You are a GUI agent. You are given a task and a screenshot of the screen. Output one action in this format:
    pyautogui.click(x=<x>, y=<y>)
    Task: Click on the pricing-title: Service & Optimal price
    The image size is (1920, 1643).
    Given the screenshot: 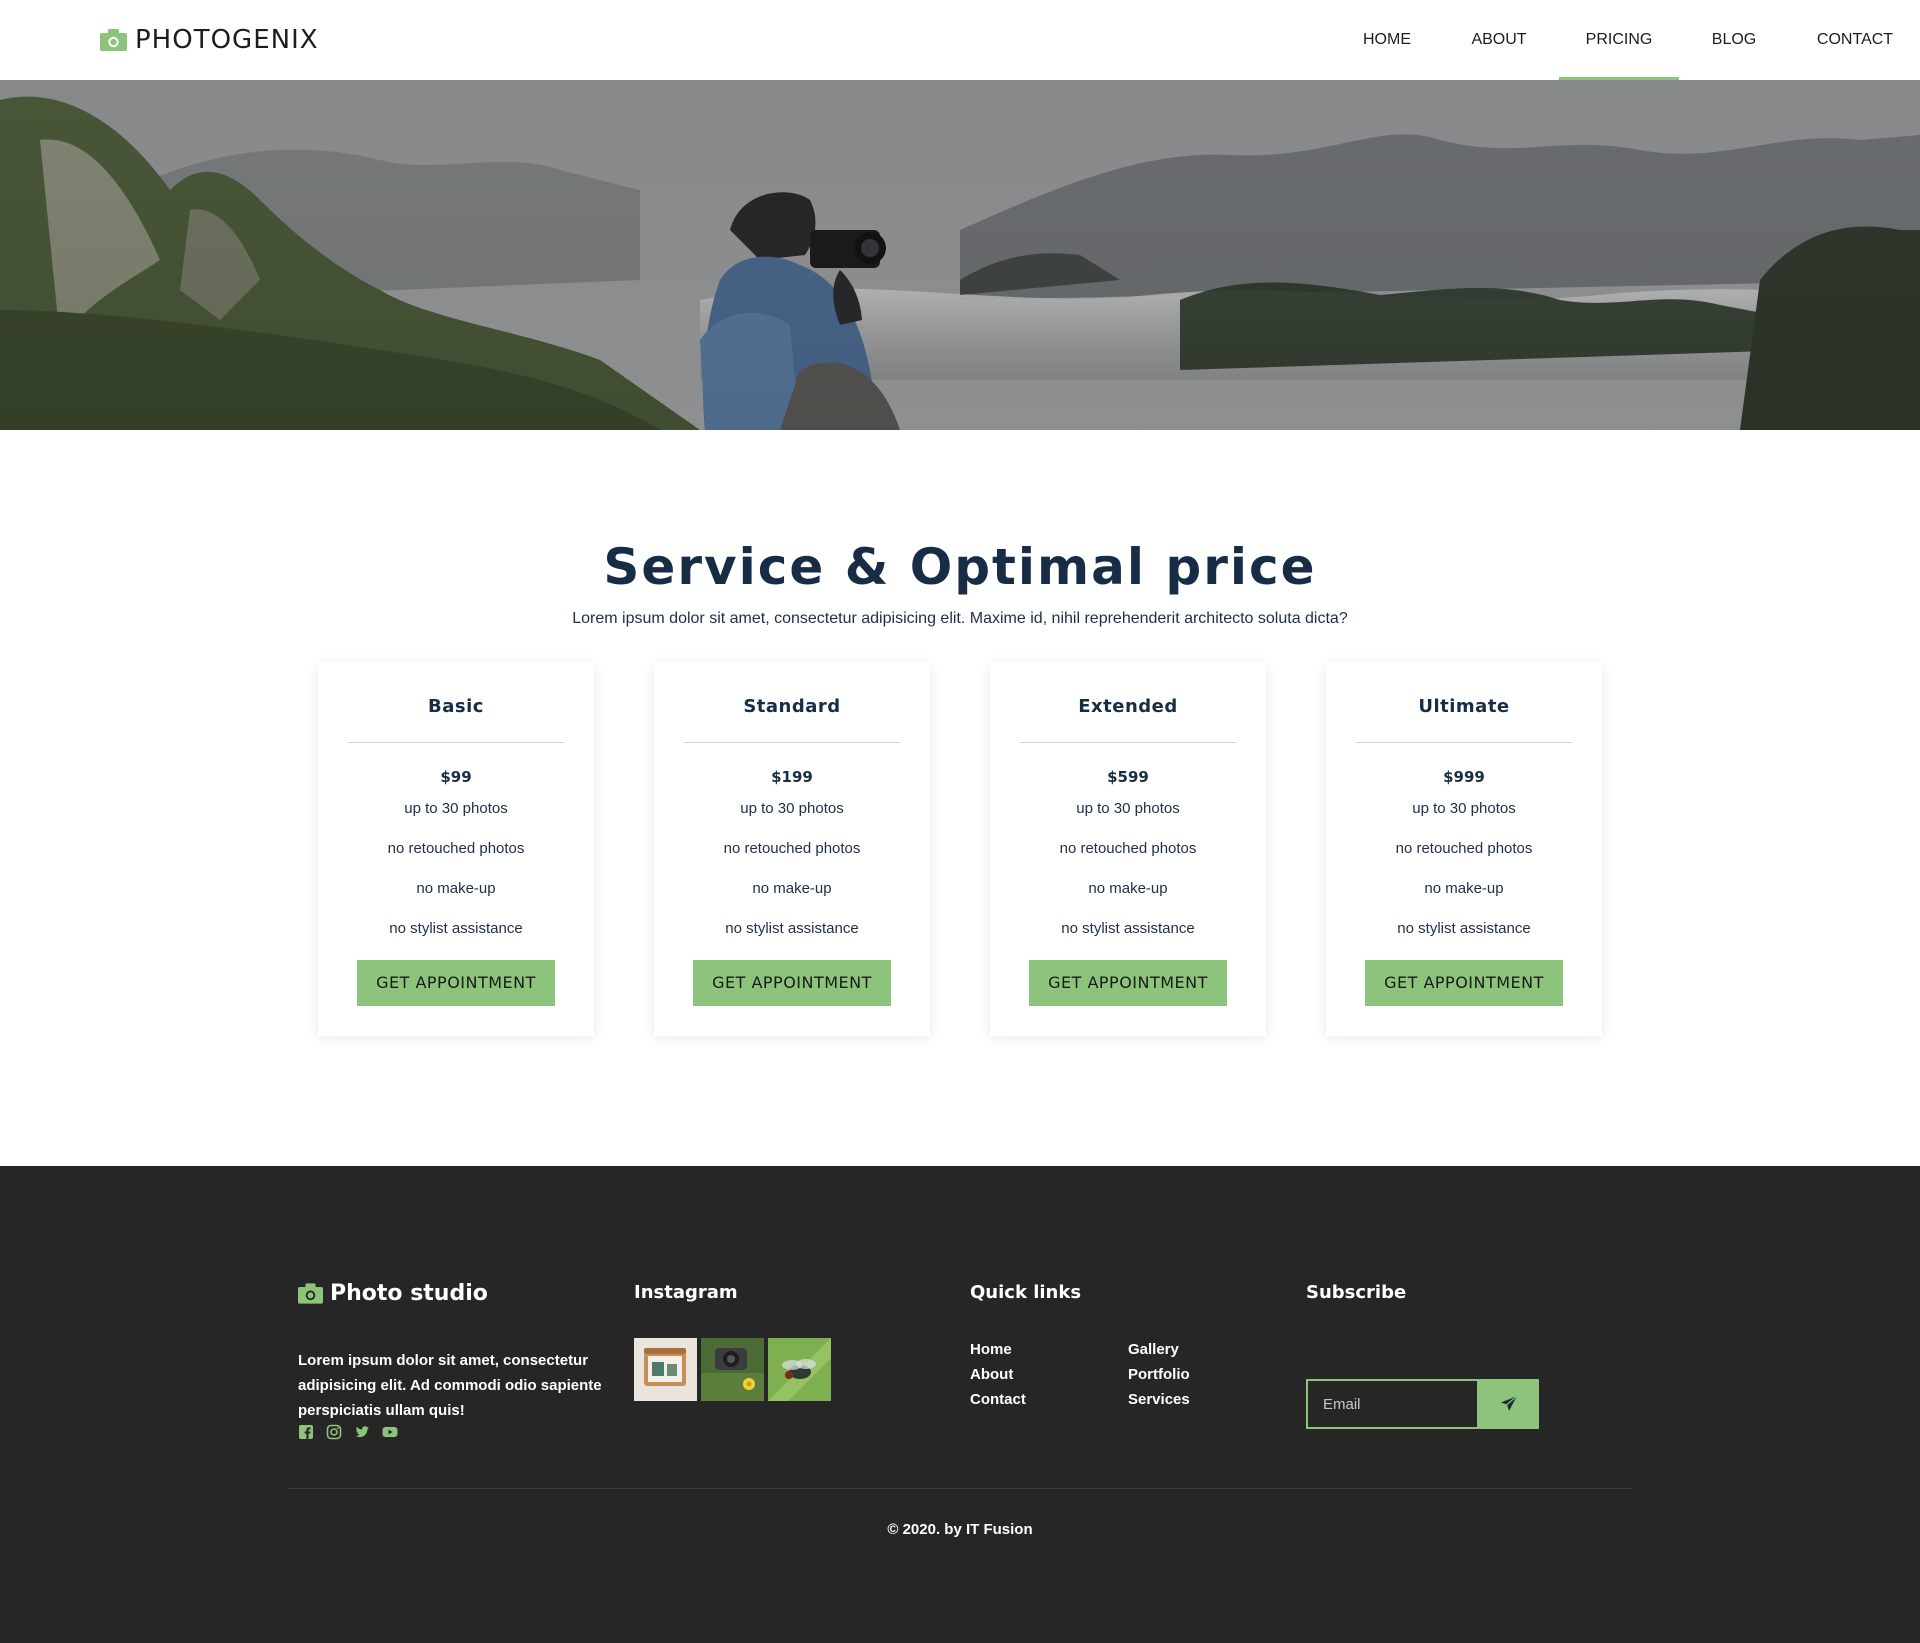 What is the action you would take?
    pyautogui.click(x=960, y=567)
    